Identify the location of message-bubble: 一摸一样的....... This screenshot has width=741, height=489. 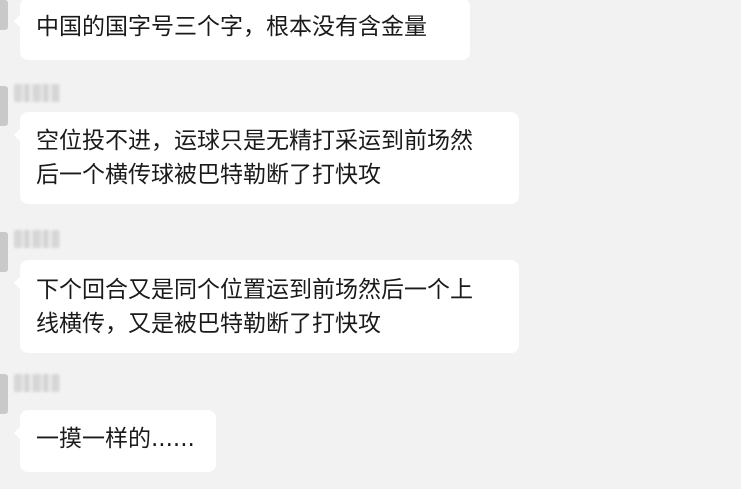
(115, 441).